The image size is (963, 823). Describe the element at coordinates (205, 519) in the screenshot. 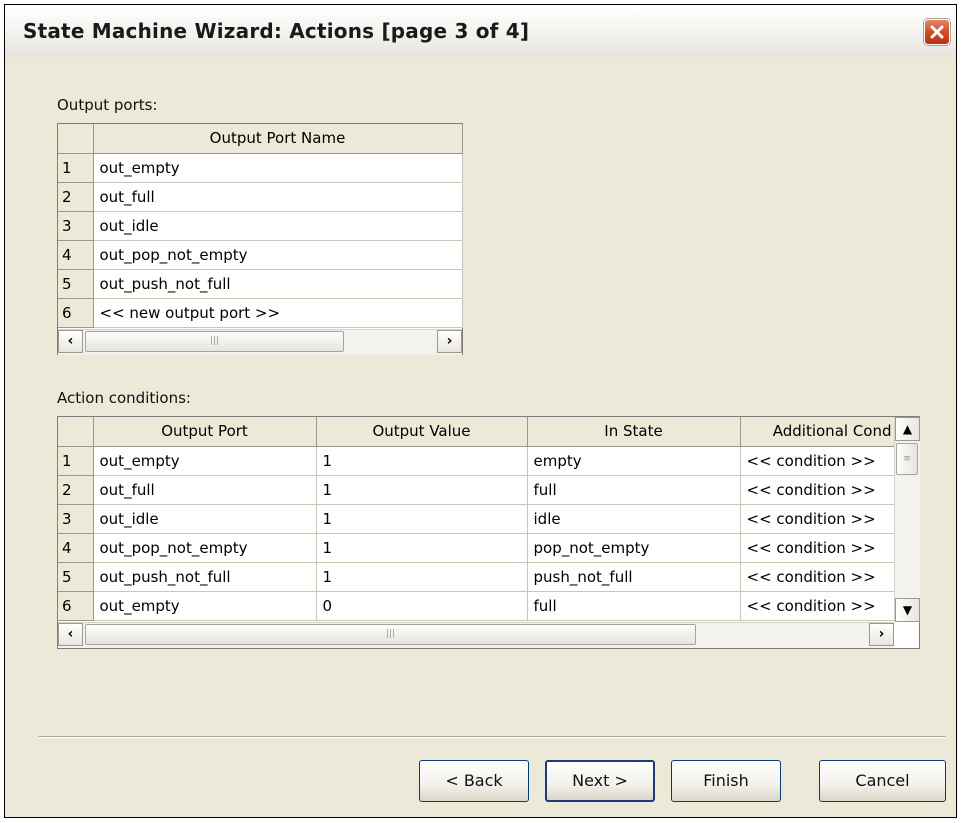

I see `output-port-cell: out_idle` at that location.